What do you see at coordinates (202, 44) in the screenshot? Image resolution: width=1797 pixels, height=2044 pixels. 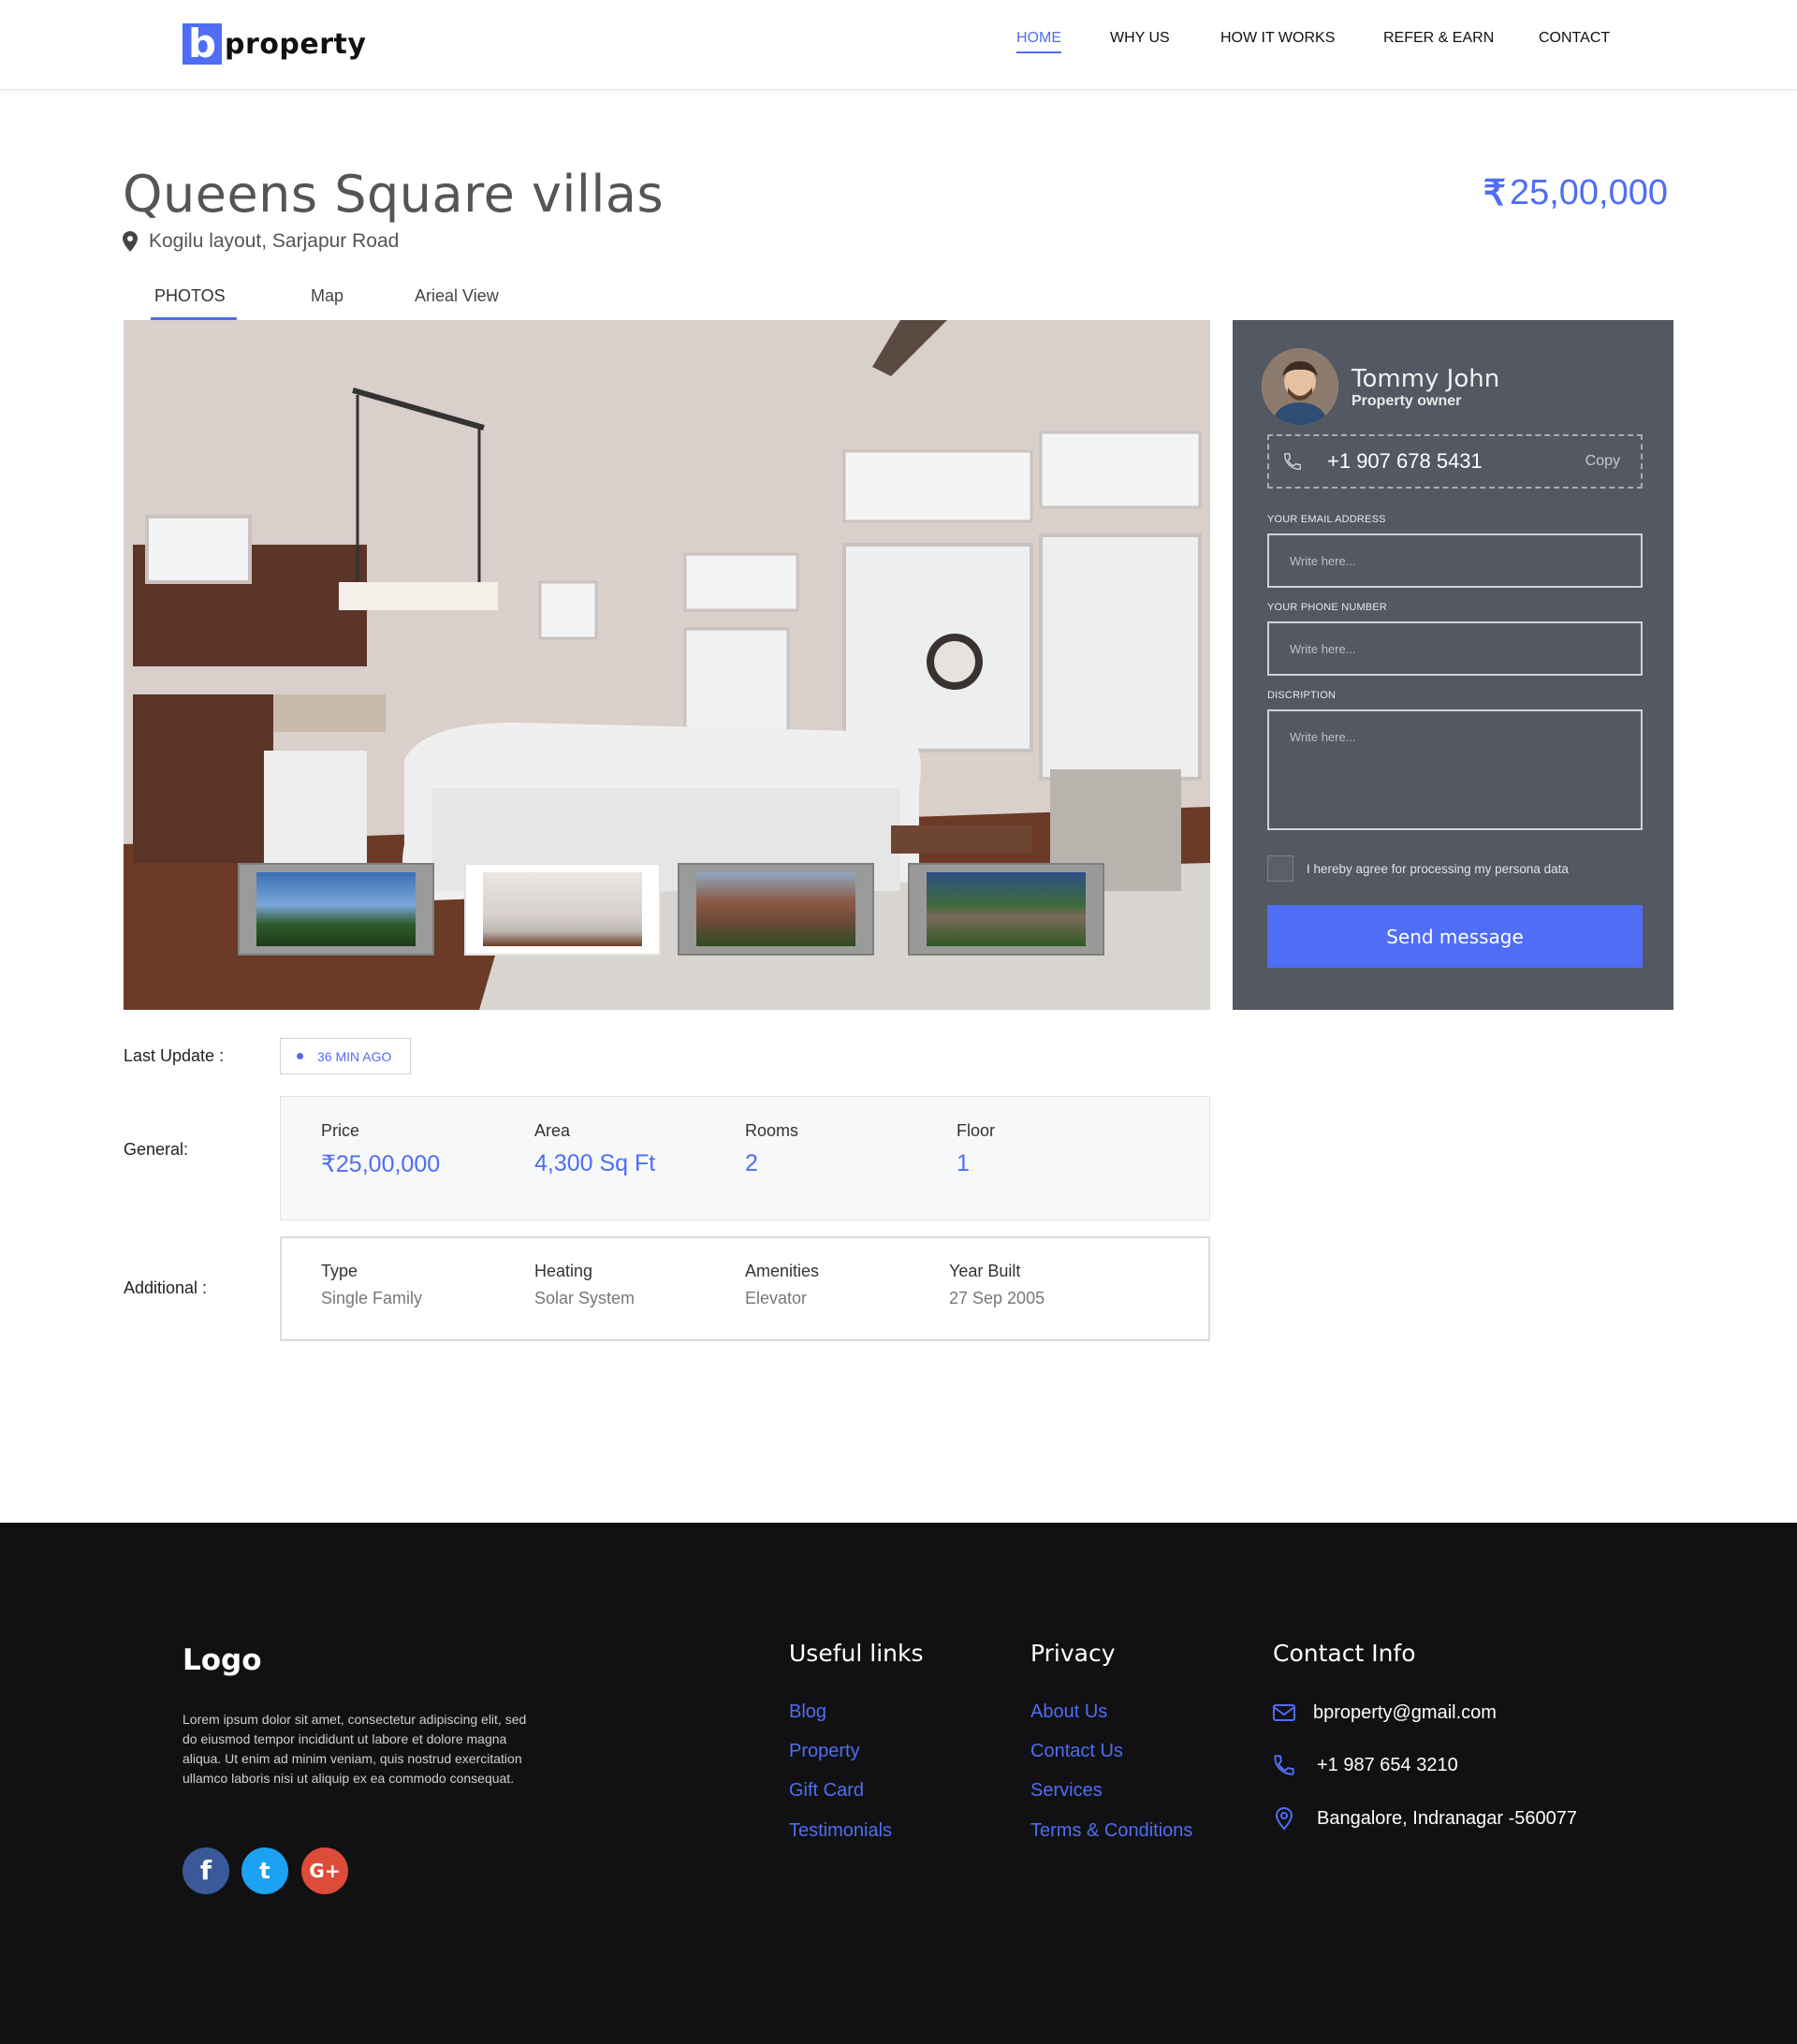 I see `brand-mark: b` at bounding box center [202, 44].